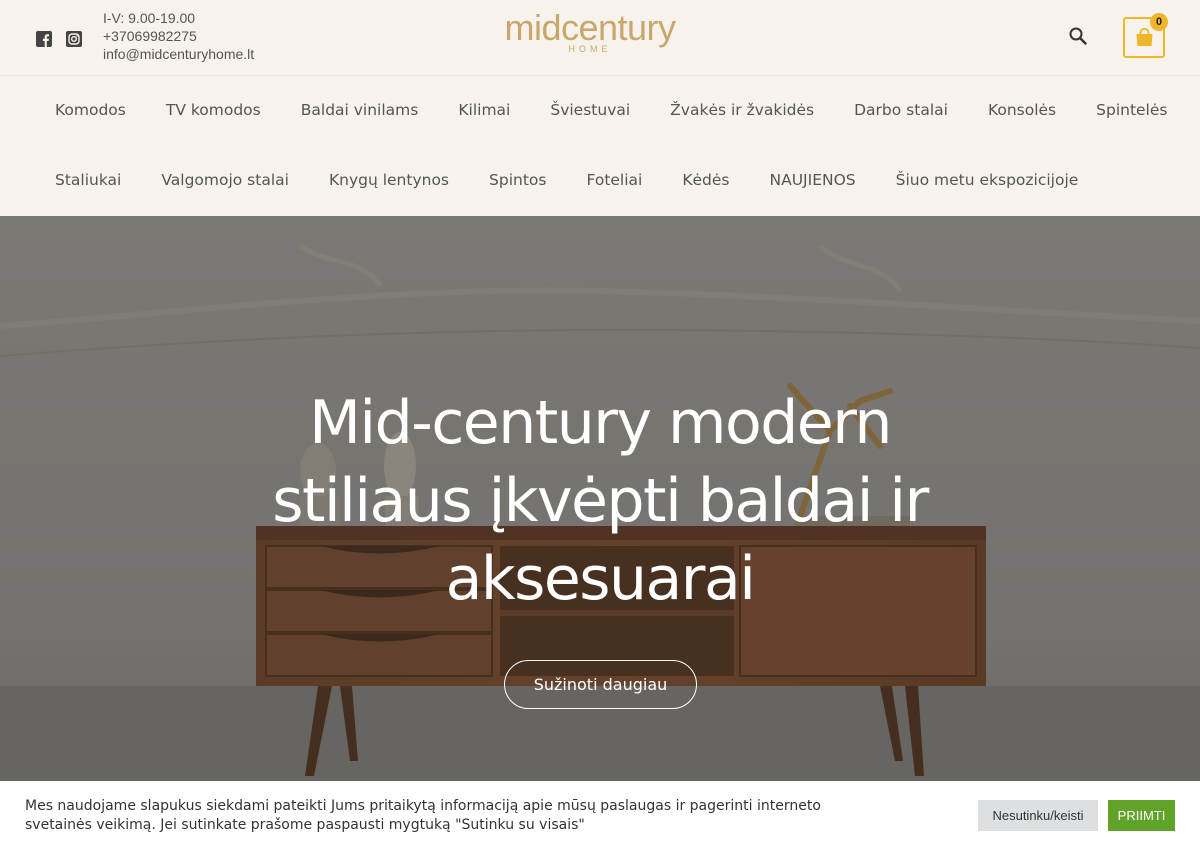  I want to click on nav-item-kilimai: Kilimai, so click(484, 110).